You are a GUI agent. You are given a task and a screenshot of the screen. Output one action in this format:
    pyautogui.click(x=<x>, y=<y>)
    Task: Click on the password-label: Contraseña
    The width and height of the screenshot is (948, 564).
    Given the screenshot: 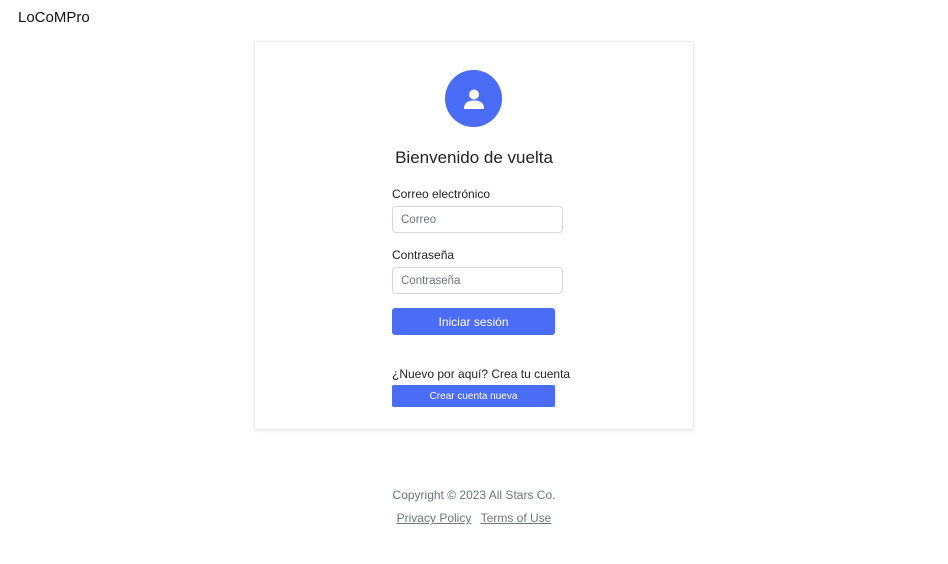 What is the action you would take?
    pyautogui.click(x=423, y=255)
    